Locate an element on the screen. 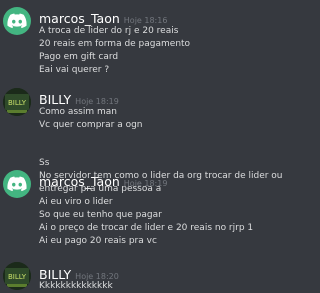 The image size is (320, 293). message-line: 20 reais em forma de pagamento is located at coordinates (115, 44).